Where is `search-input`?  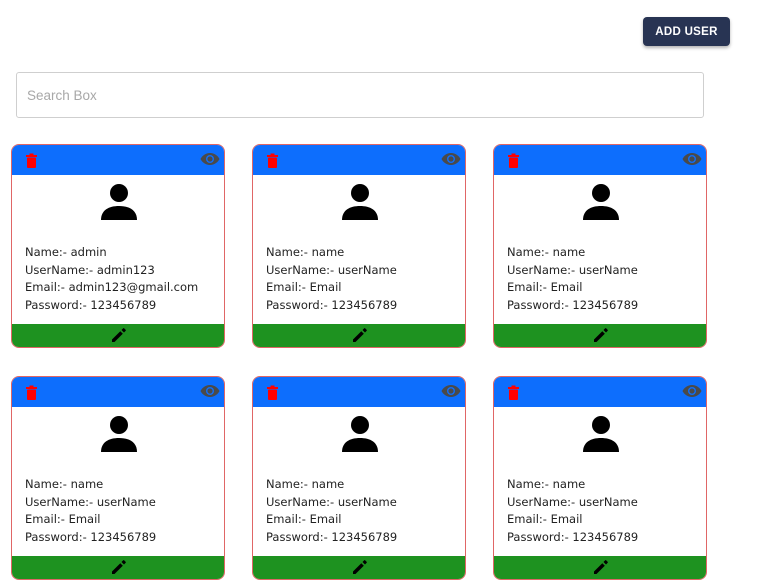 search-input is located at coordinates (360, 95).